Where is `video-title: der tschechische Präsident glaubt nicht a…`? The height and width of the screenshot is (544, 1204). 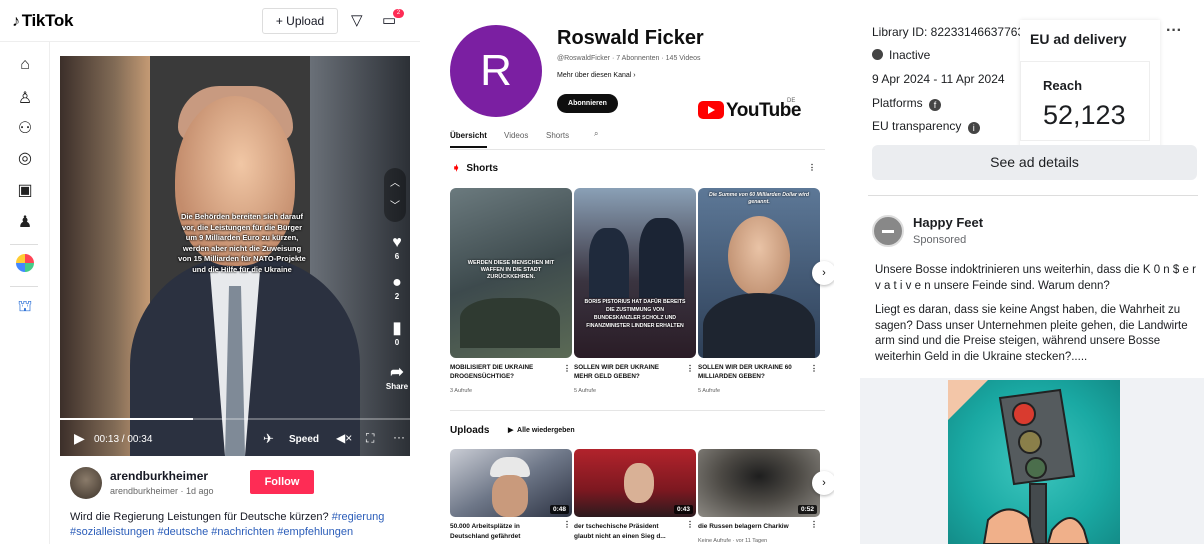 video-title: der tschechische Präsident glaubt nicht a… is located at coordinates (629, 532).